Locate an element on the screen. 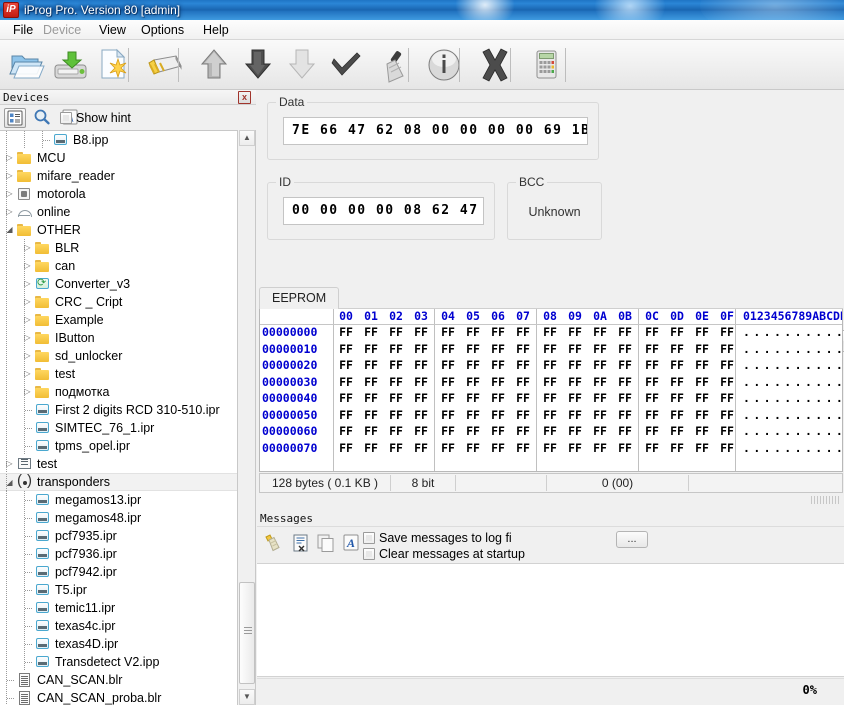 The image size is (844, 705). tree-item: ▷ CRC _ Cript is located at coordinates (118, 302).